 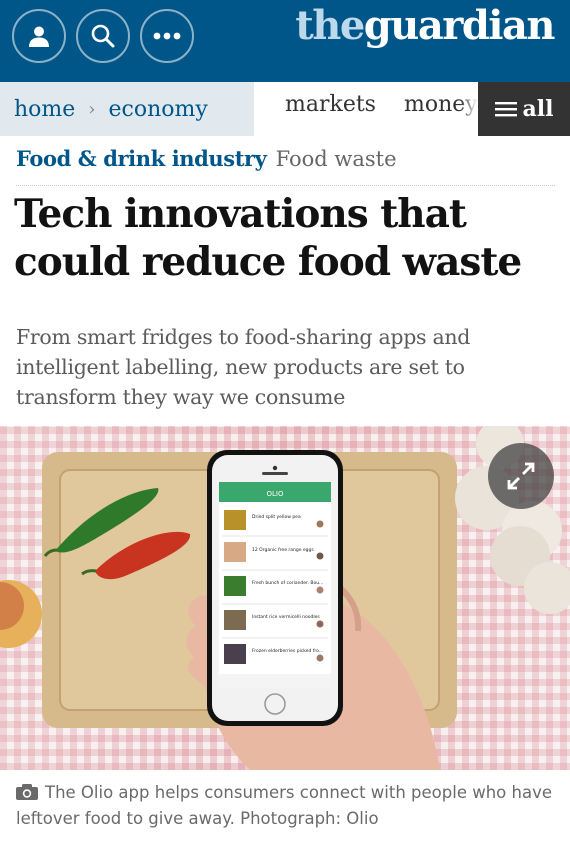 I want to click on app-title: OLIO, so click(x=275, y=494).